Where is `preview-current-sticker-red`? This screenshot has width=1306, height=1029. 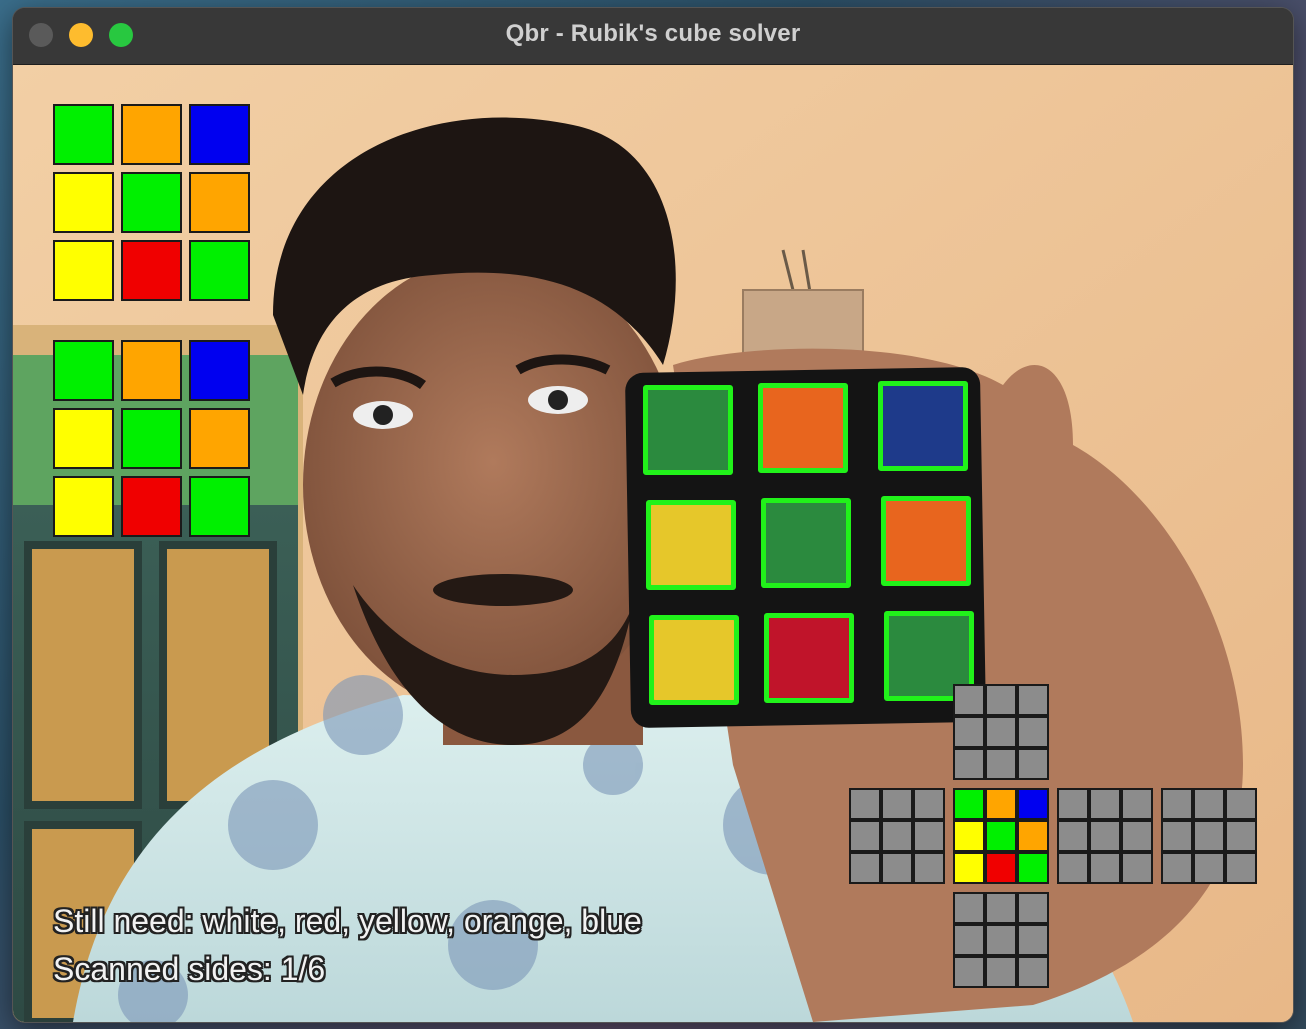 preview-current-sticker-red is located at coordinates (151, 270).